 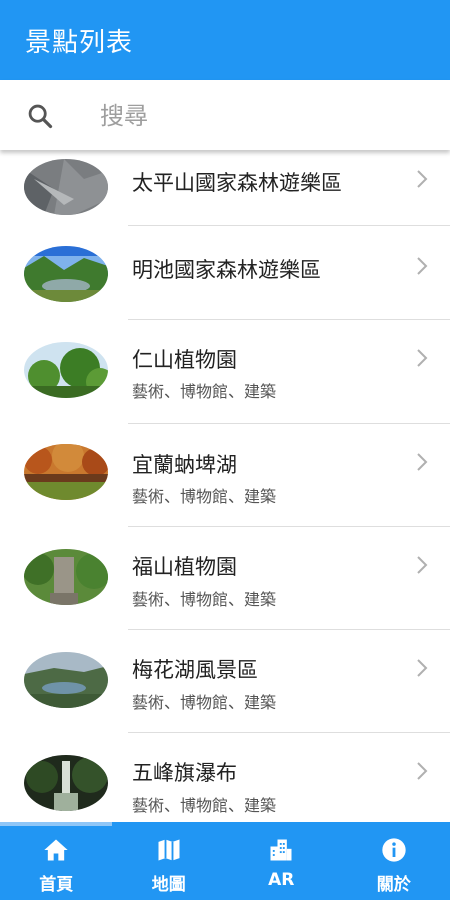 I want to click on search-icon, so click(x=40, y=116).